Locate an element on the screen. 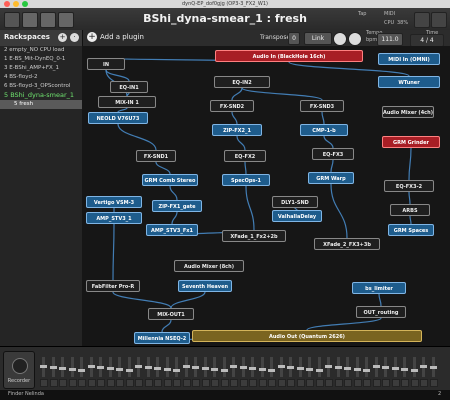 The image size is (450, 400). plugin-node-fx-snd1: FX-SND1 is located at coordinates (156, 156).